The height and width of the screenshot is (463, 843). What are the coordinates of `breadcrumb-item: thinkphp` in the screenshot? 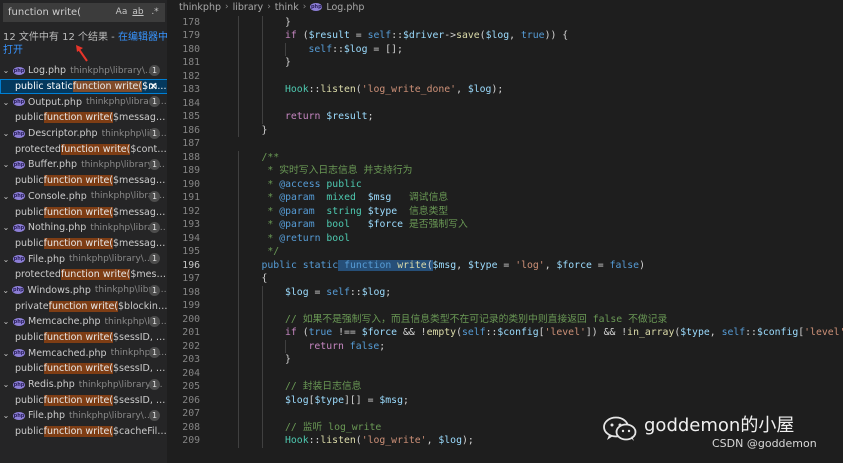 It's located at (200, 7).